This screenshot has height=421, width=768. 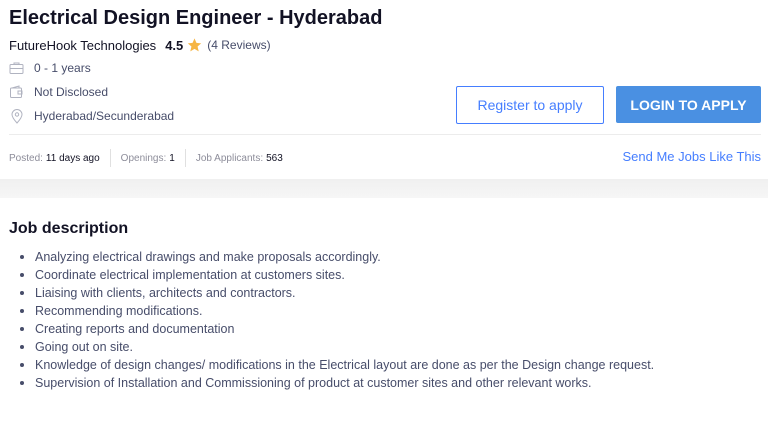 I want to click on register-to-apply-button: Register to apply, so click(x=530, y=105).